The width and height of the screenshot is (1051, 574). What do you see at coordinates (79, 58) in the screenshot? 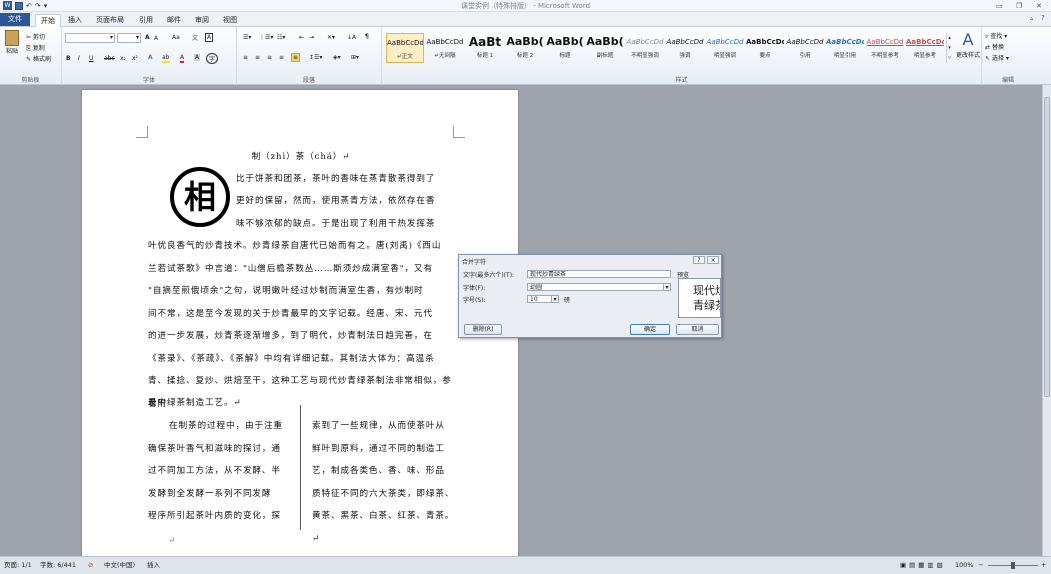
I see `italic-icon: I` at bounding box center [79, 58].